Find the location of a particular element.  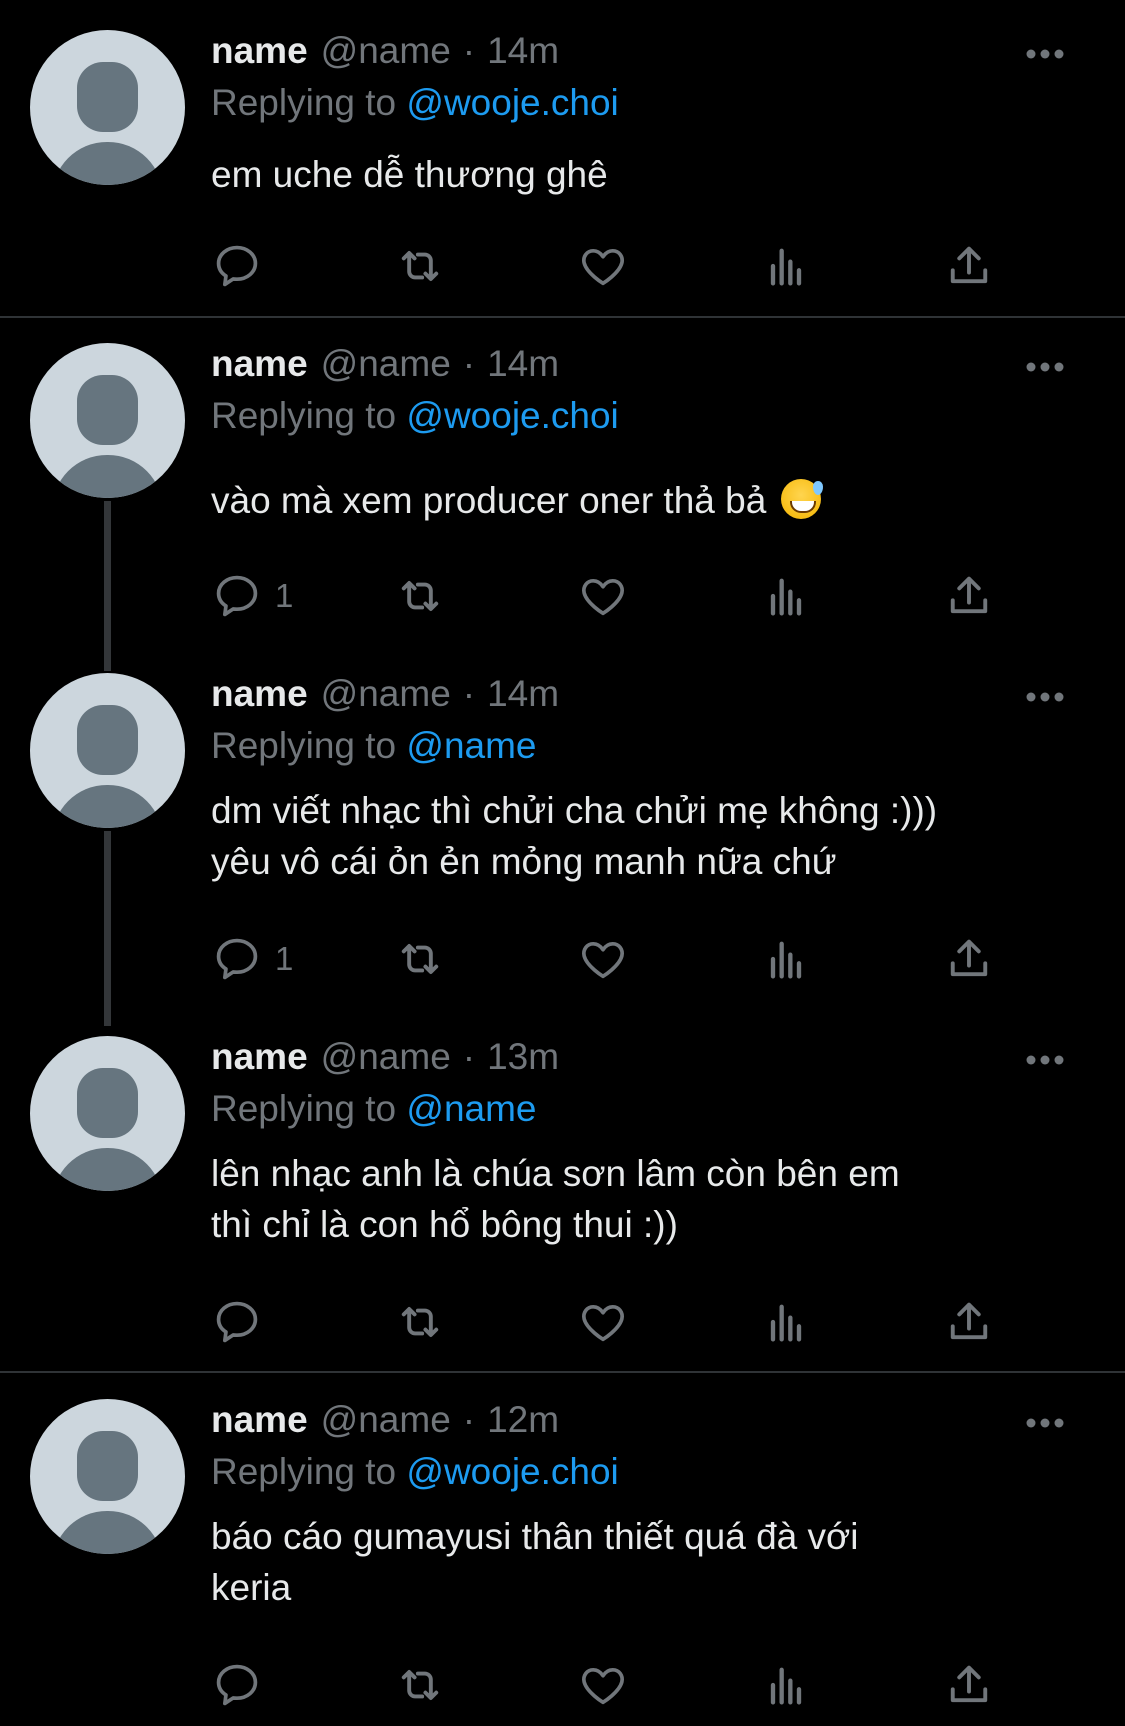

replying-to: Replying to @wooje.choi is located at coordinates (653, 1477).